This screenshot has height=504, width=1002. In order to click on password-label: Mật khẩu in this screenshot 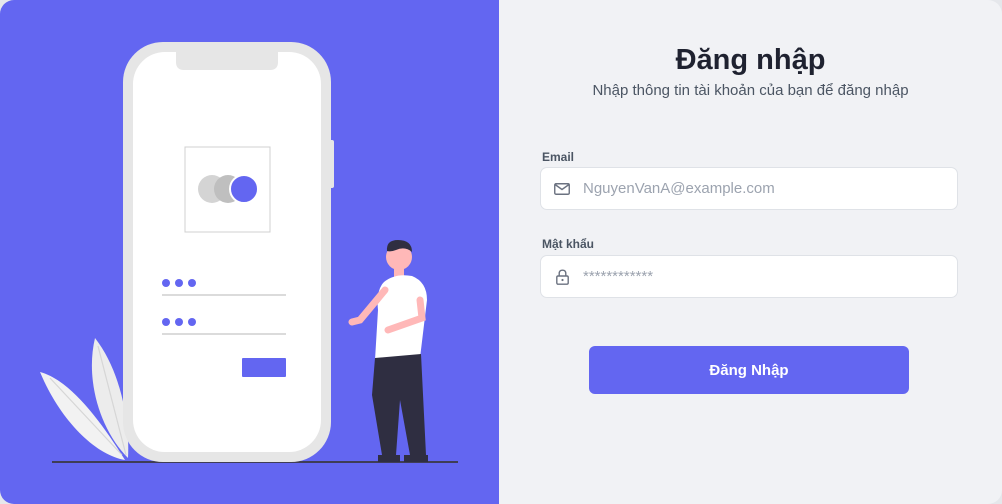, I will do `click(568, 244)`.